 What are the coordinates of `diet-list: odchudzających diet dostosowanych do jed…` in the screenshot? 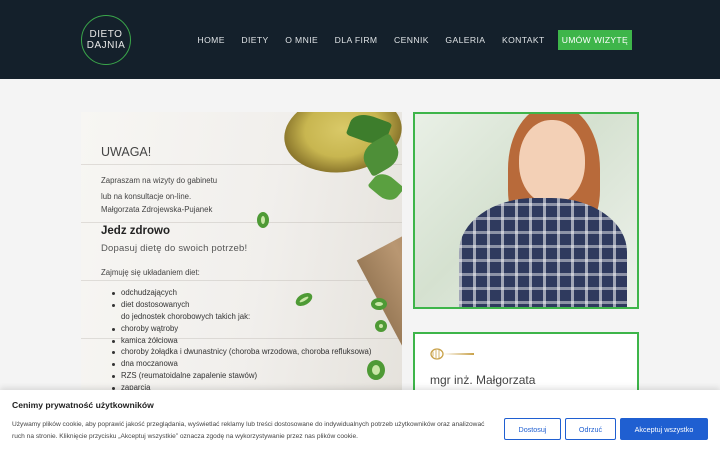 It's located at (242, 341).